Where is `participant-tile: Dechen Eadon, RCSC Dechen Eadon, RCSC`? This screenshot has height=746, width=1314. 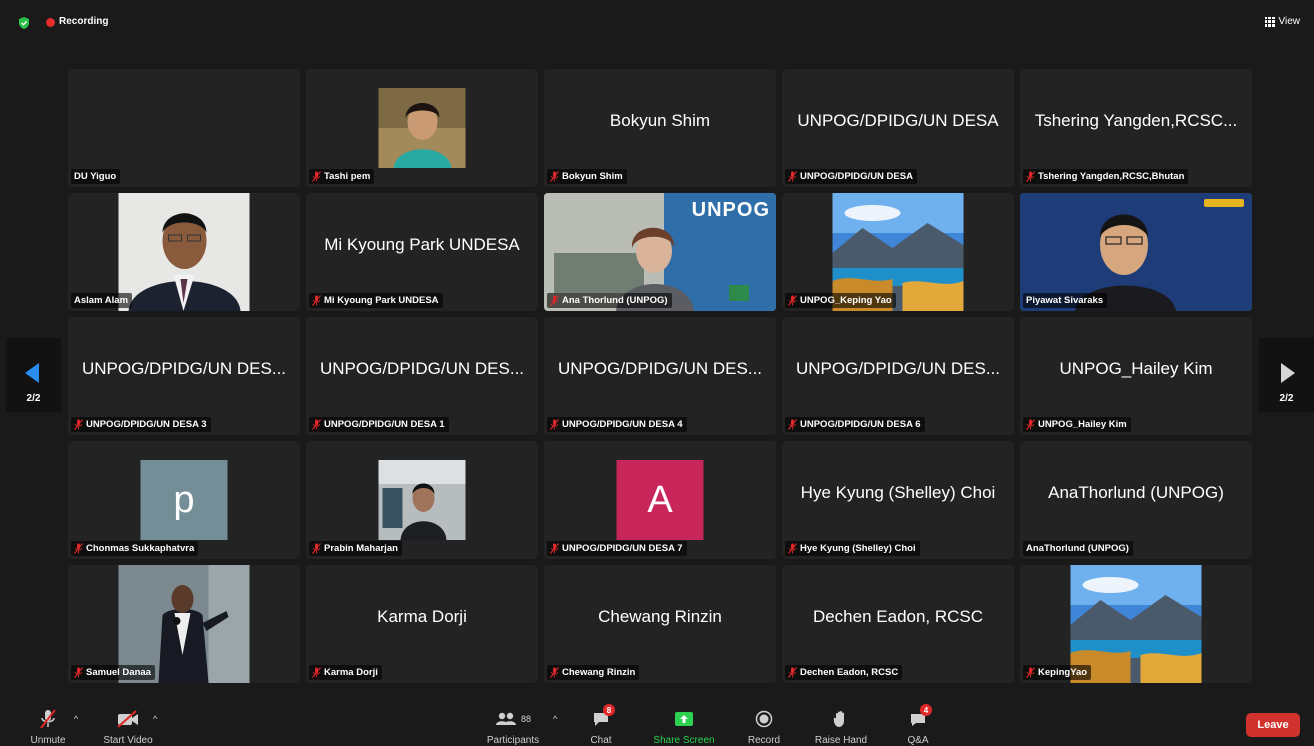 participant-tile: Dechen Eadon, RCSC Dechen Eadon, RCSC is located at coordinates (898, 624).